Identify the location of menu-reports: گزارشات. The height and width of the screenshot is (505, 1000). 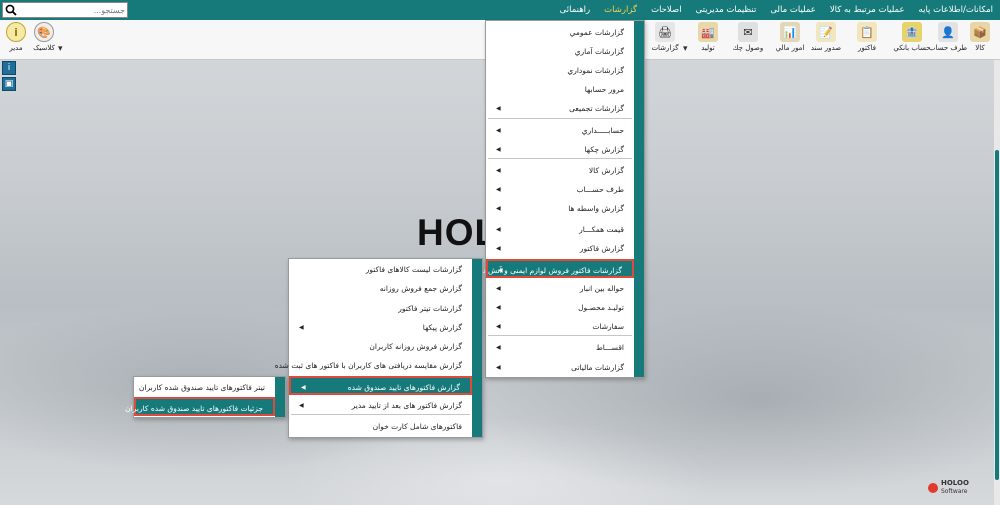
(620, 10).